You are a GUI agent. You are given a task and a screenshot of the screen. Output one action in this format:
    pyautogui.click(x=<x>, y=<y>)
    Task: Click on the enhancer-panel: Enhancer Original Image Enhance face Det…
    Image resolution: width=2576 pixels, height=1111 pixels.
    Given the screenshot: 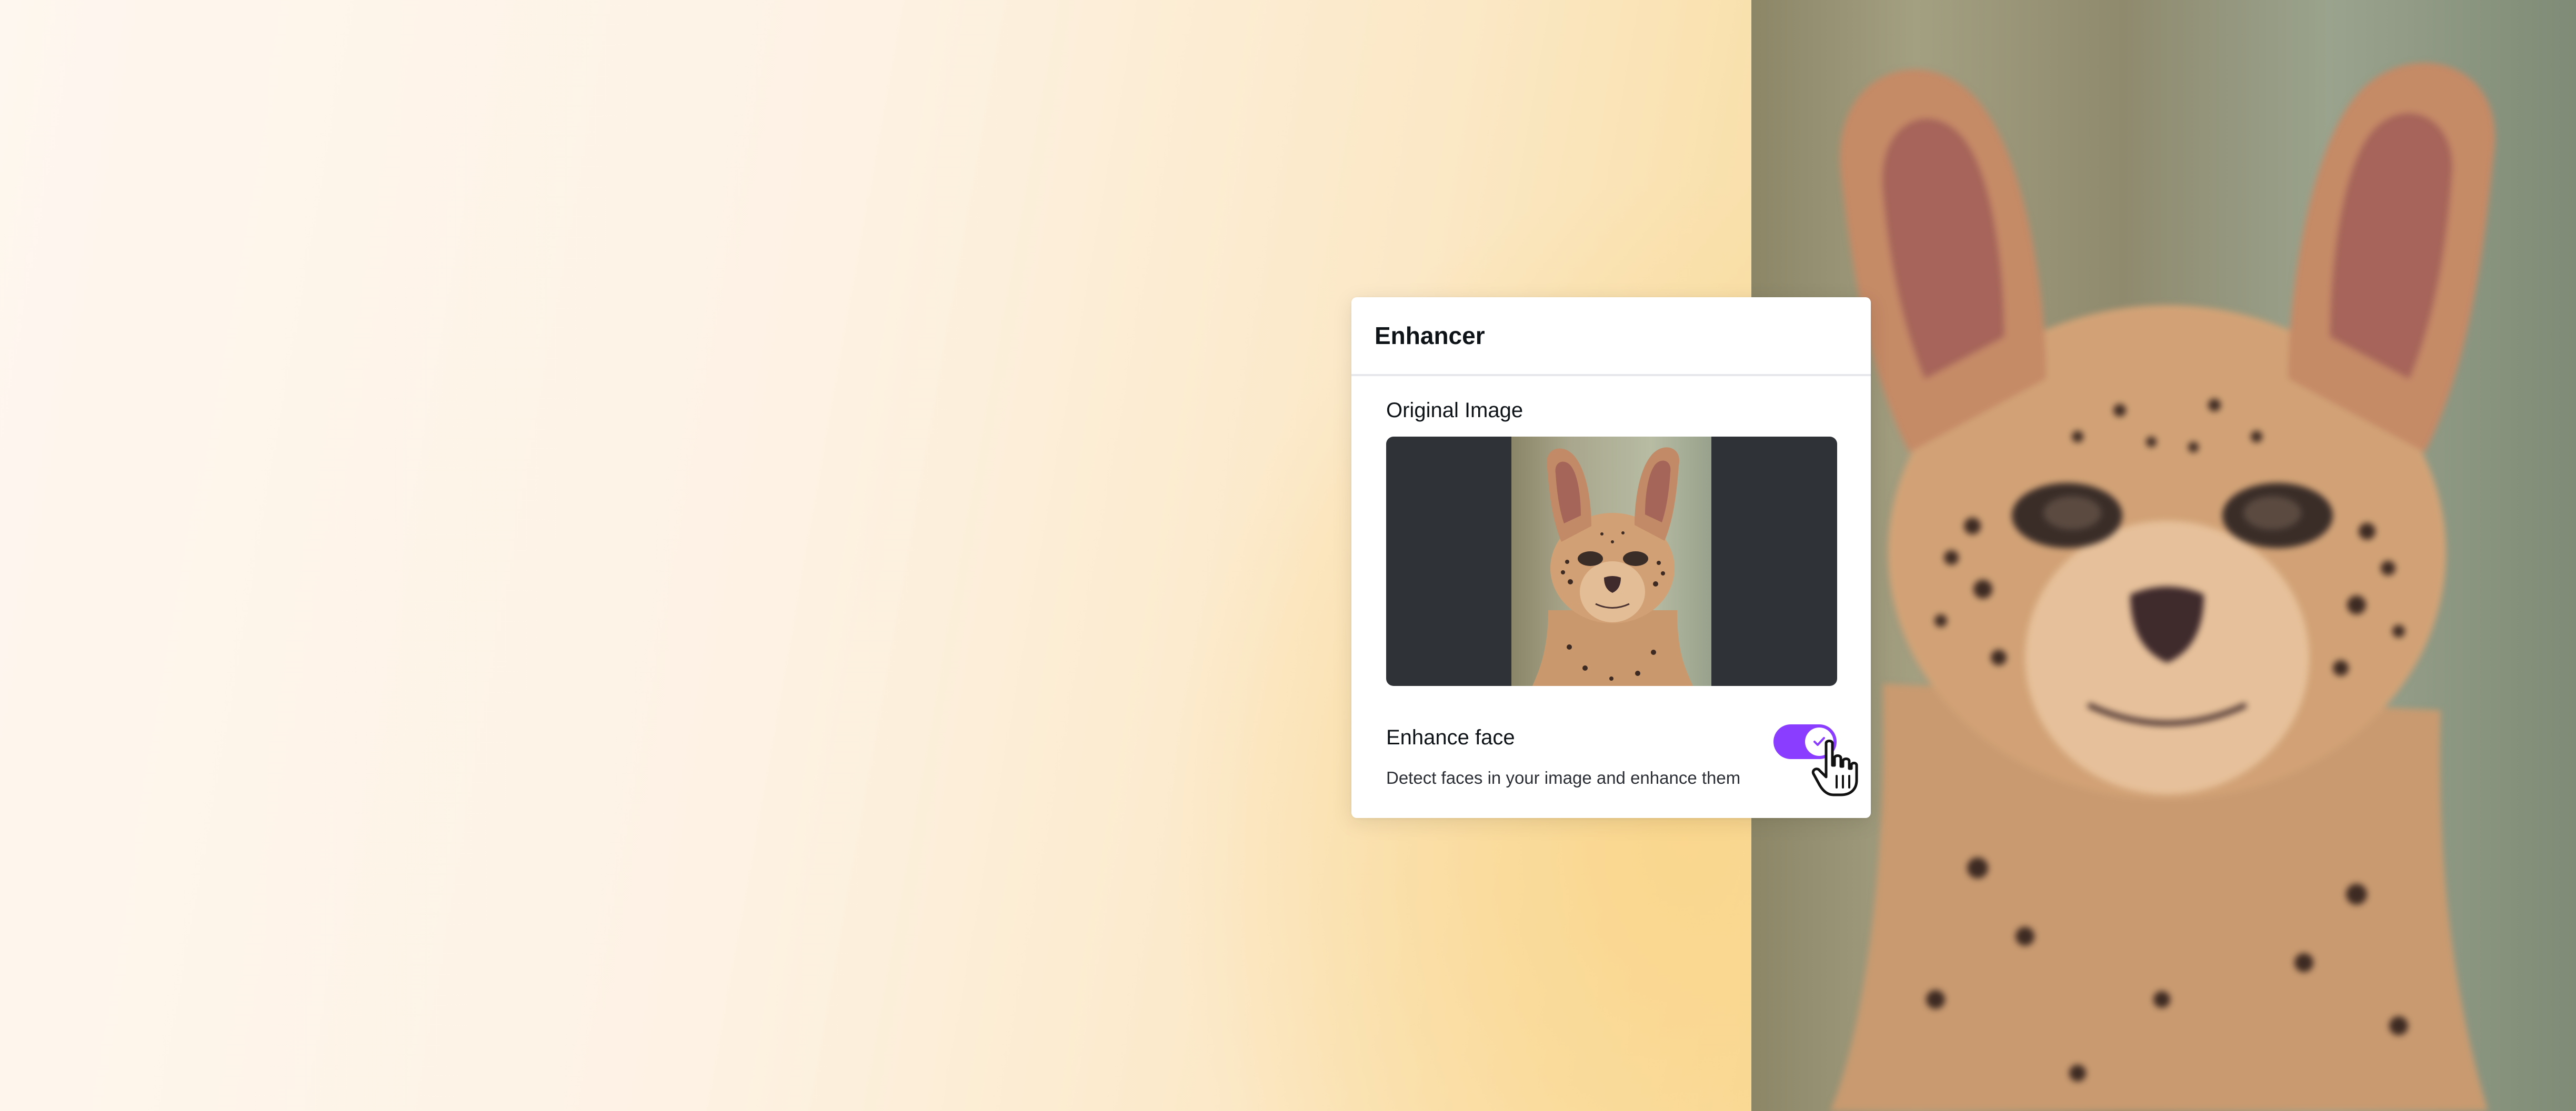 What is the action you would take?
    pyautogui.click(x=1611, y=557)
    